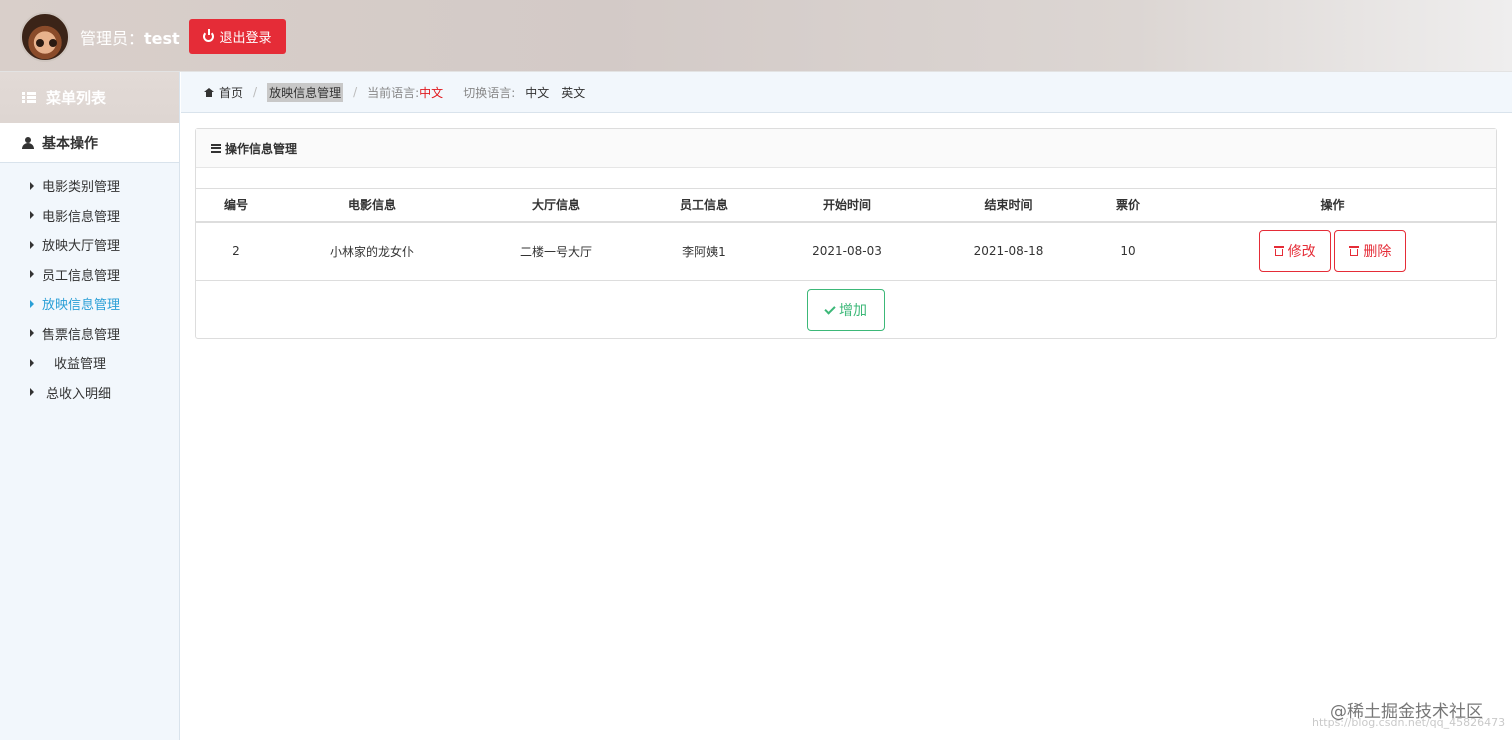  What do you see at coordinates (1332, 251) in the screenshot?
I see `cell-actions: 修改 删除` at bounding box center [1332, 251].